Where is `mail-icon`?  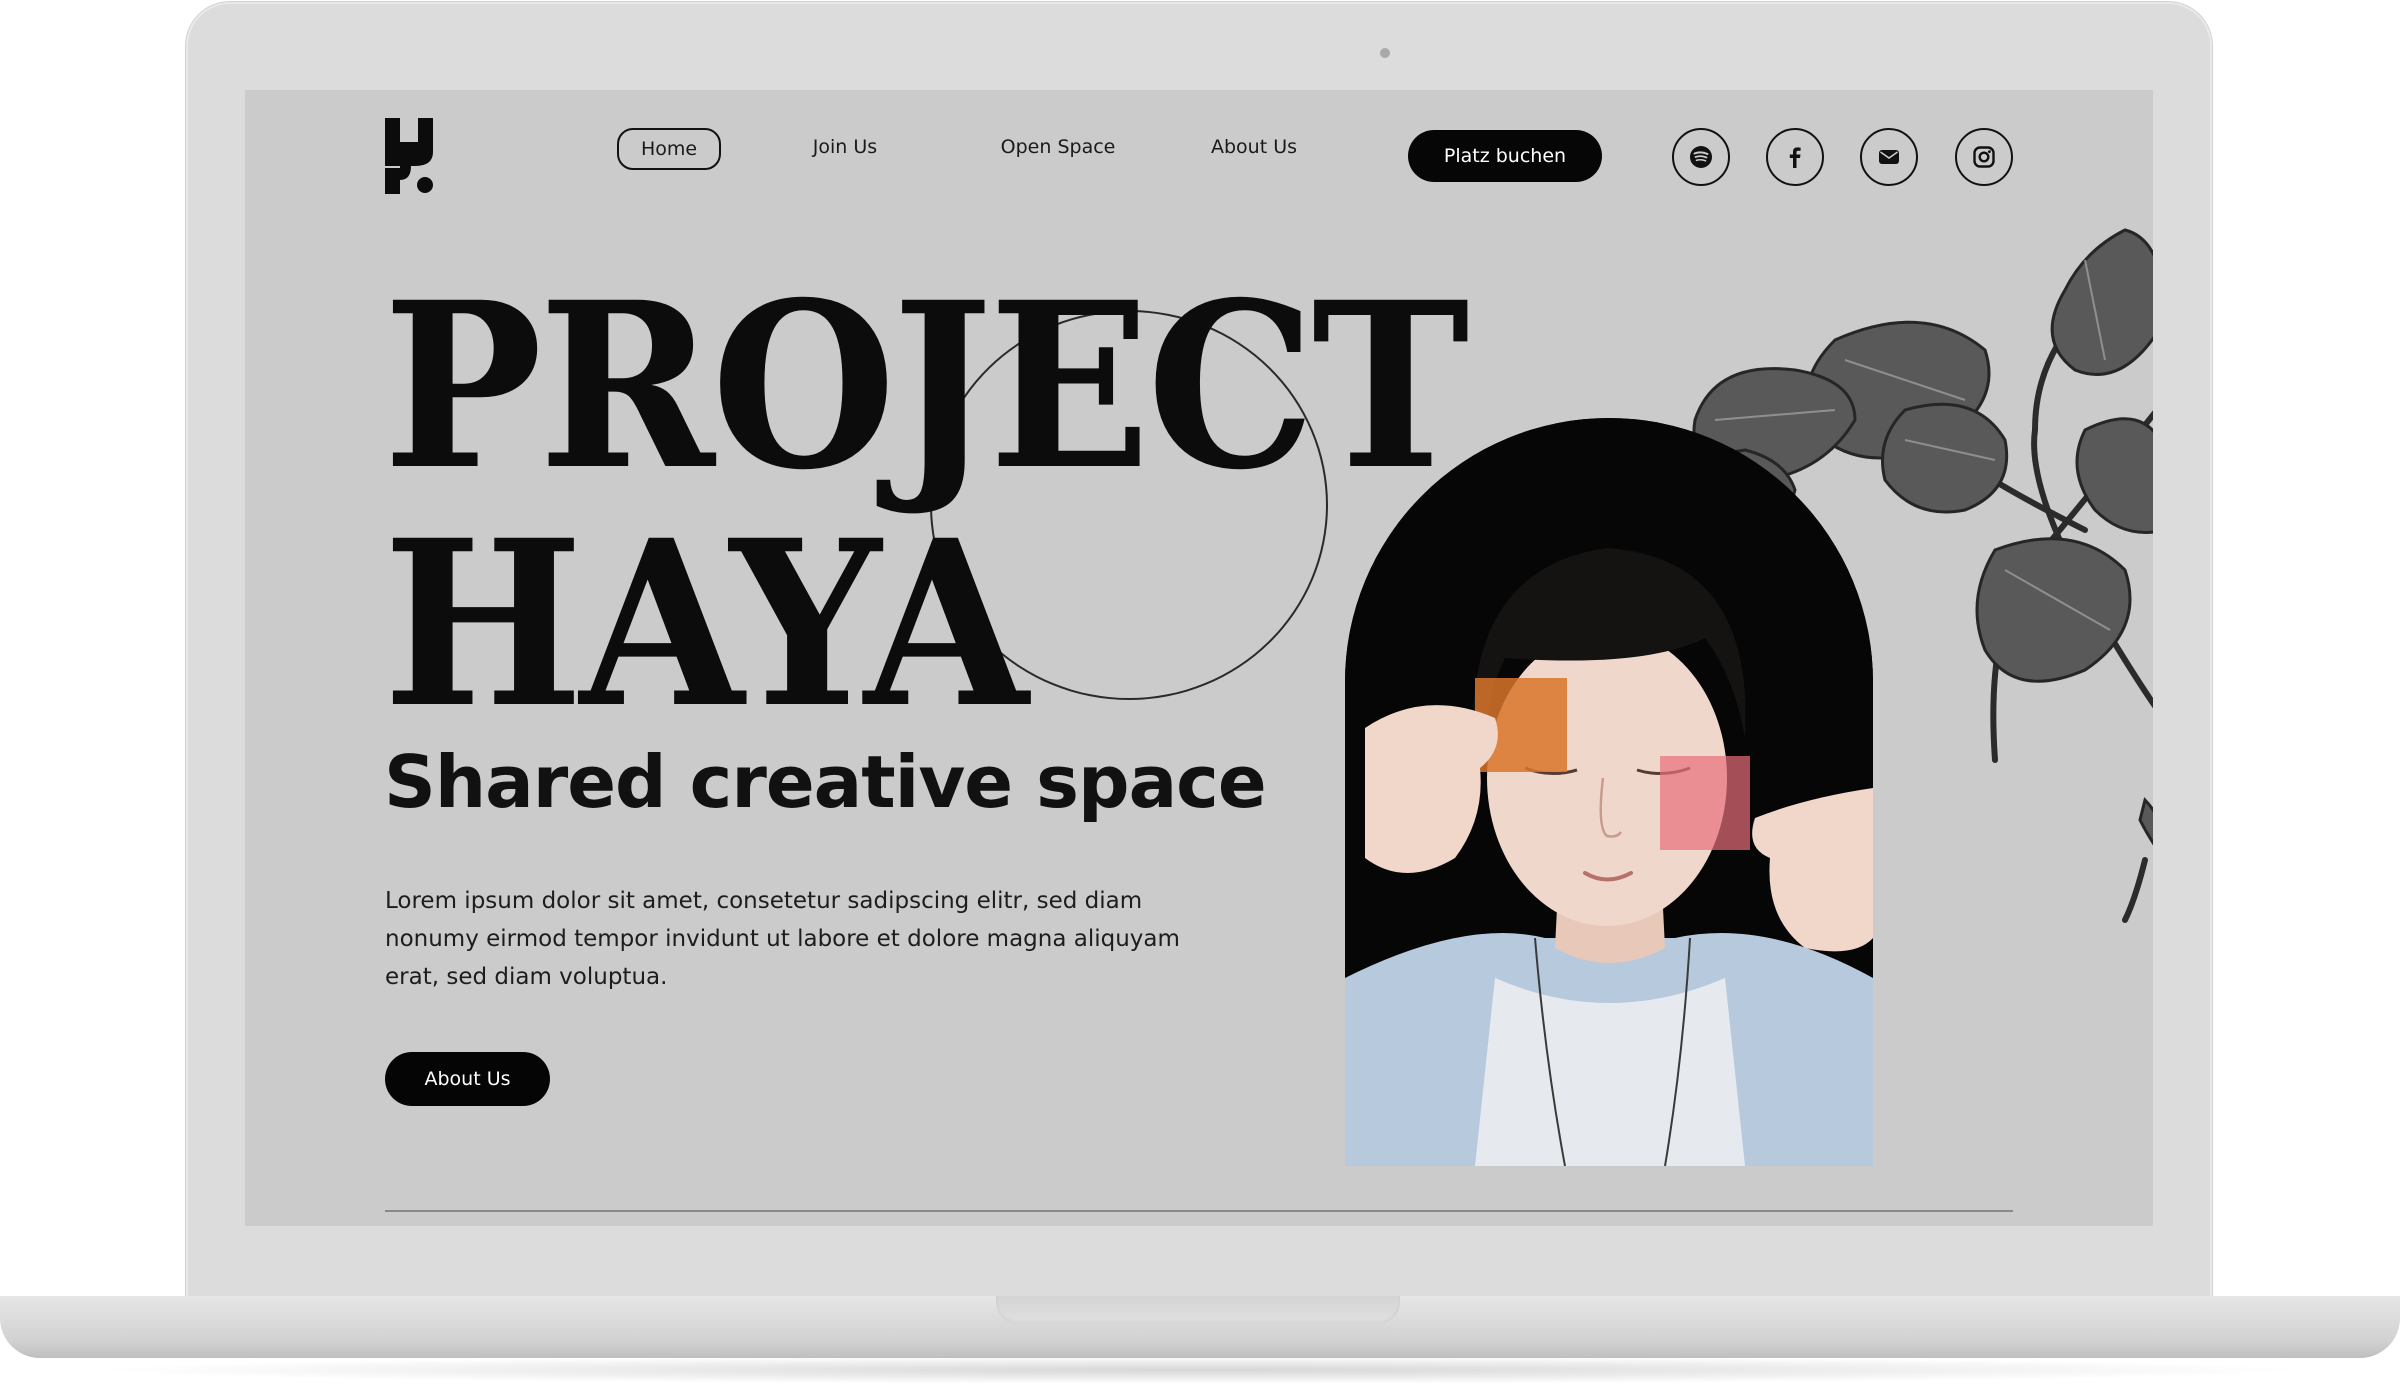 mail-icon is located at coordinates (1889, 157).